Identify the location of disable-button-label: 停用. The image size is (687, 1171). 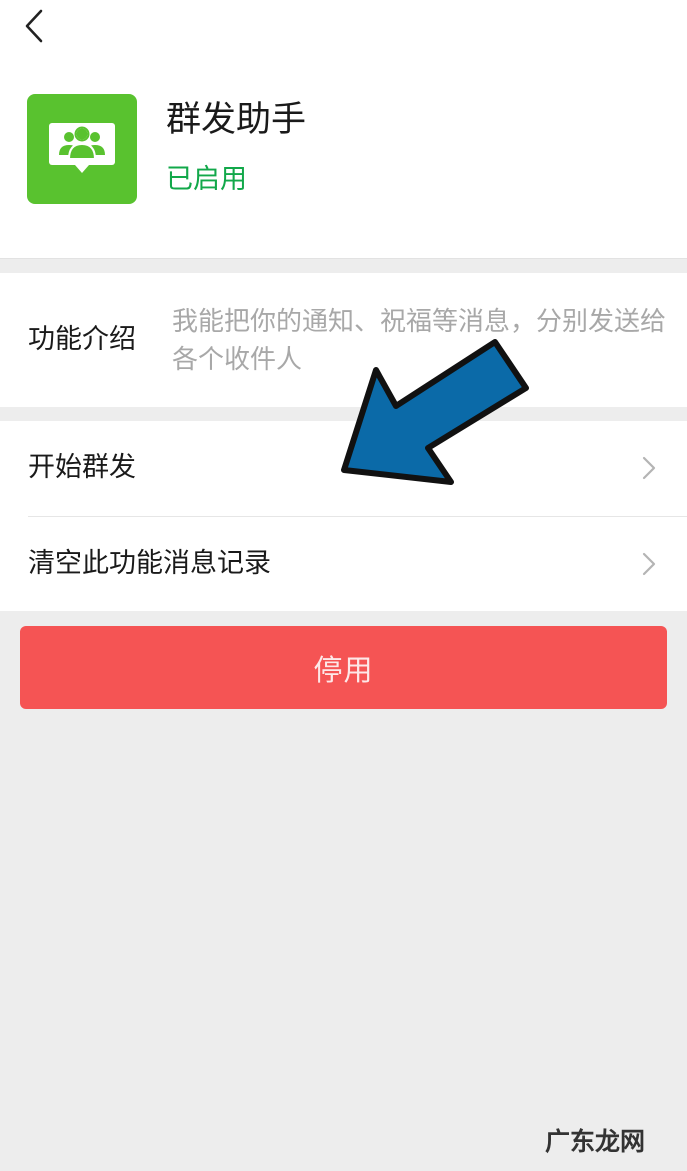
(343, 669).